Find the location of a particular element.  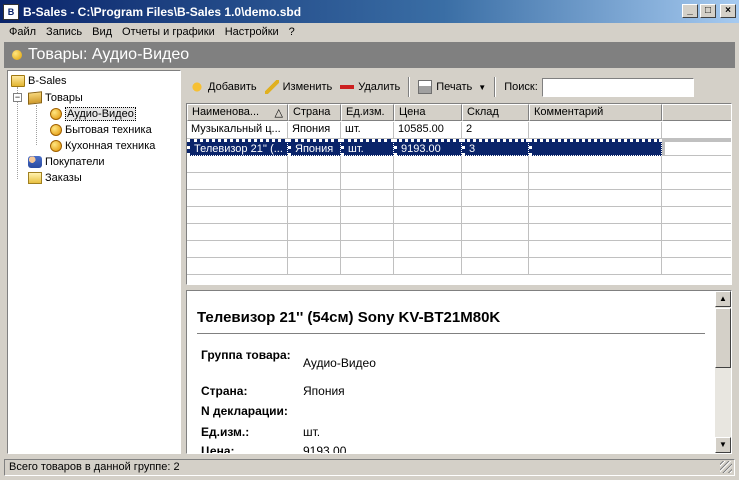

table-cell: 3 is located at coordinates (495, 147).